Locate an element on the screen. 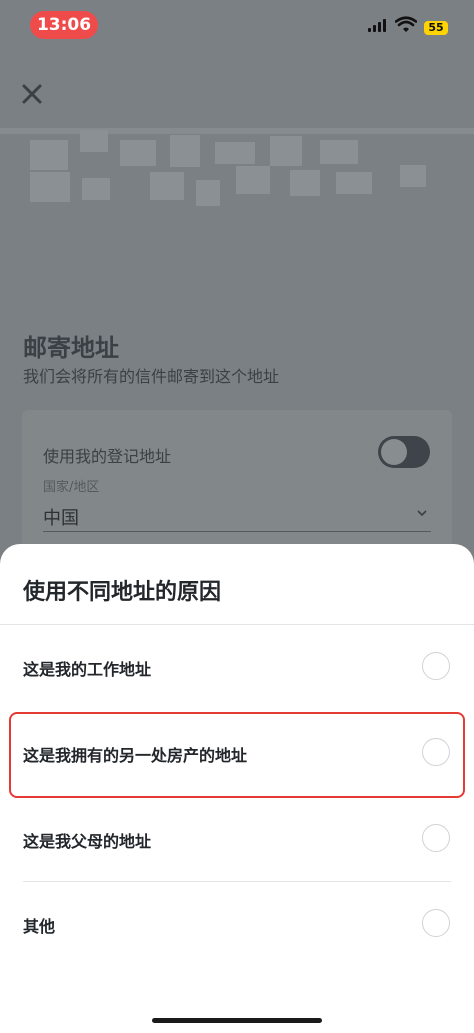 This screenshot has width=474, height=1033. cellular-signal-icon is located at coordinates (378, 25).